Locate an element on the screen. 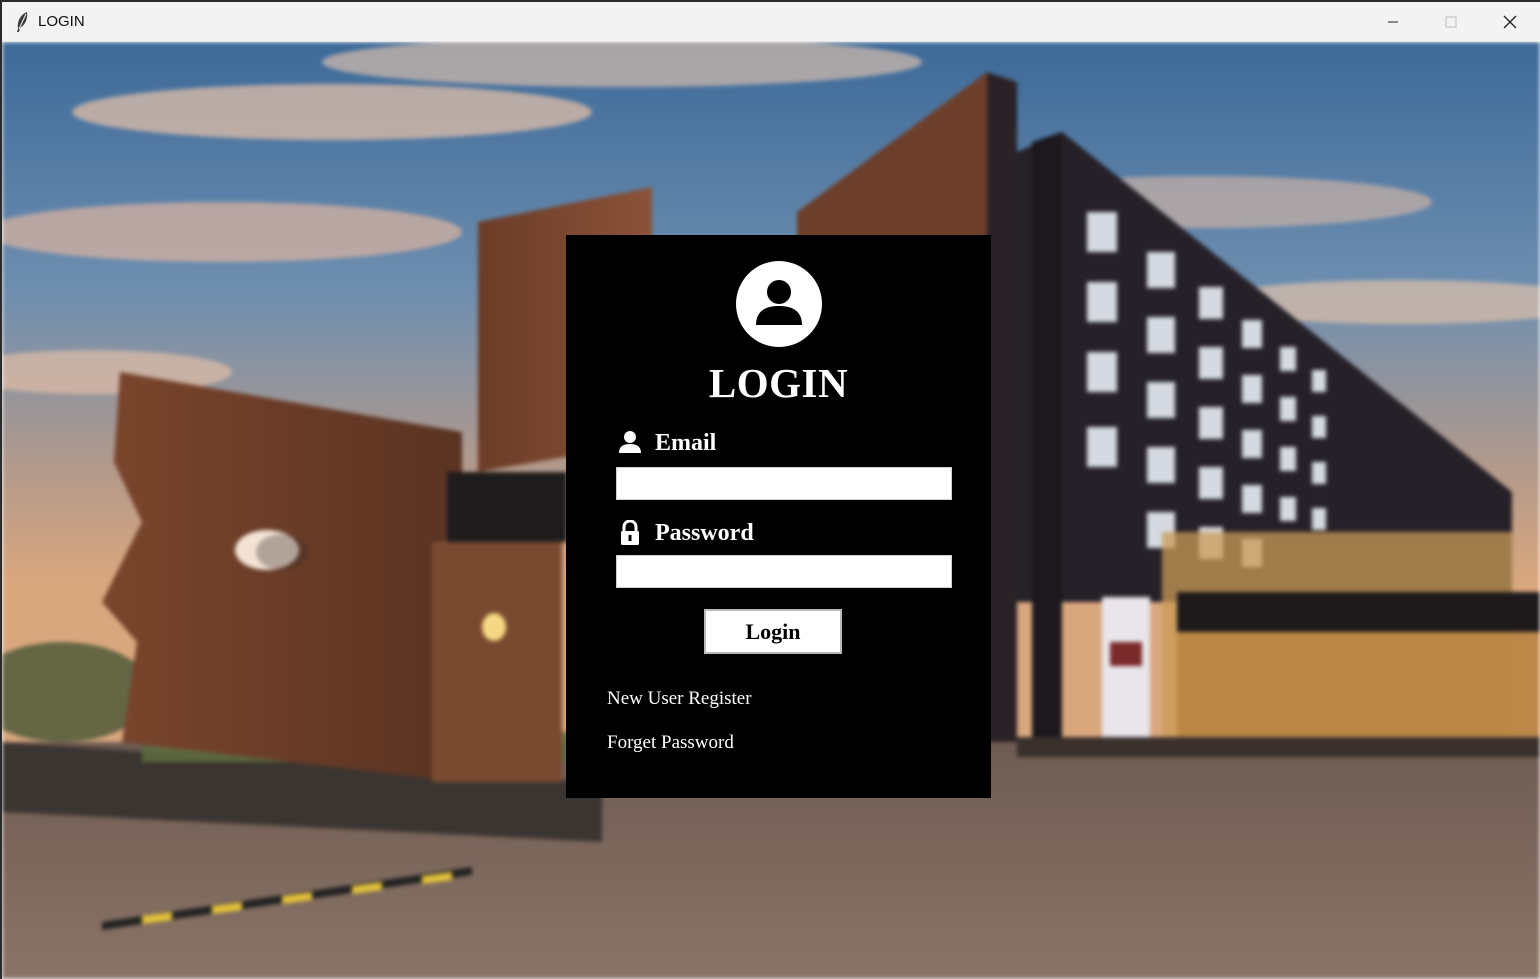 The image size is (1540, 979). close-icon is located at coordinates (1510, 21).